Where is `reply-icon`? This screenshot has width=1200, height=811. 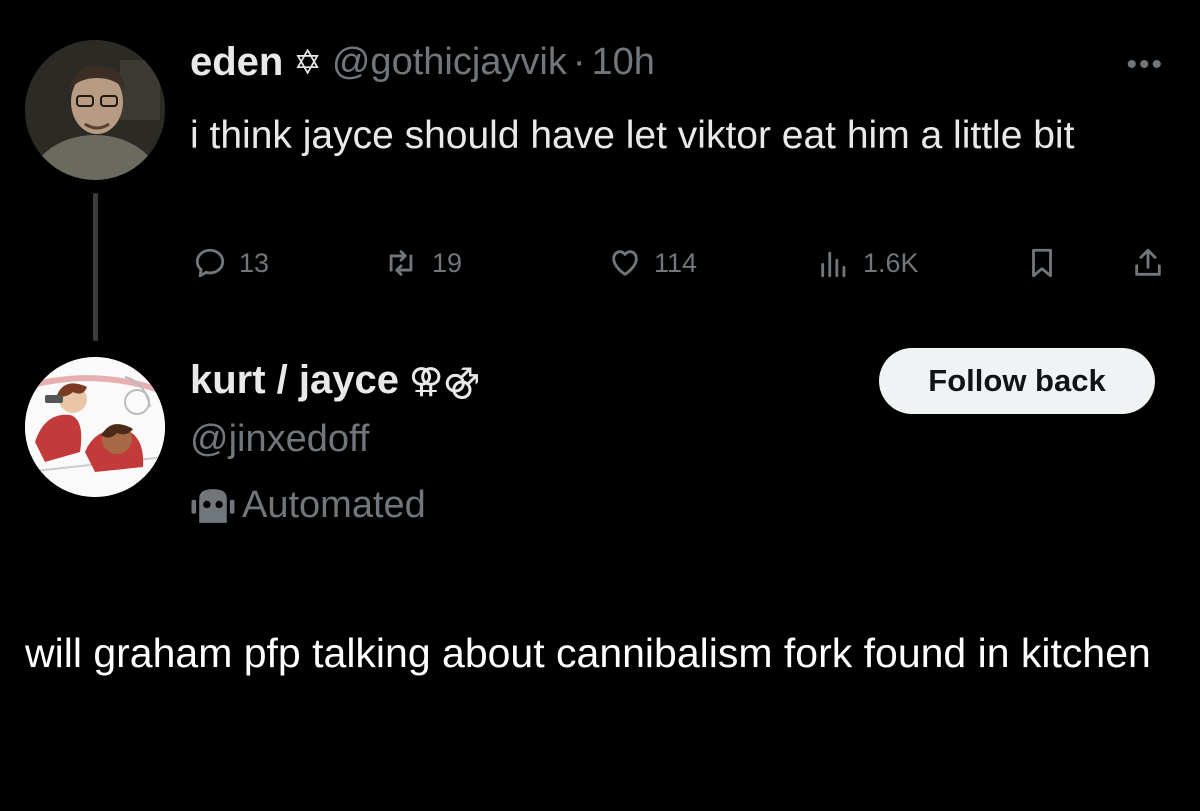
reply-icon is located at coordinates (210, 263).